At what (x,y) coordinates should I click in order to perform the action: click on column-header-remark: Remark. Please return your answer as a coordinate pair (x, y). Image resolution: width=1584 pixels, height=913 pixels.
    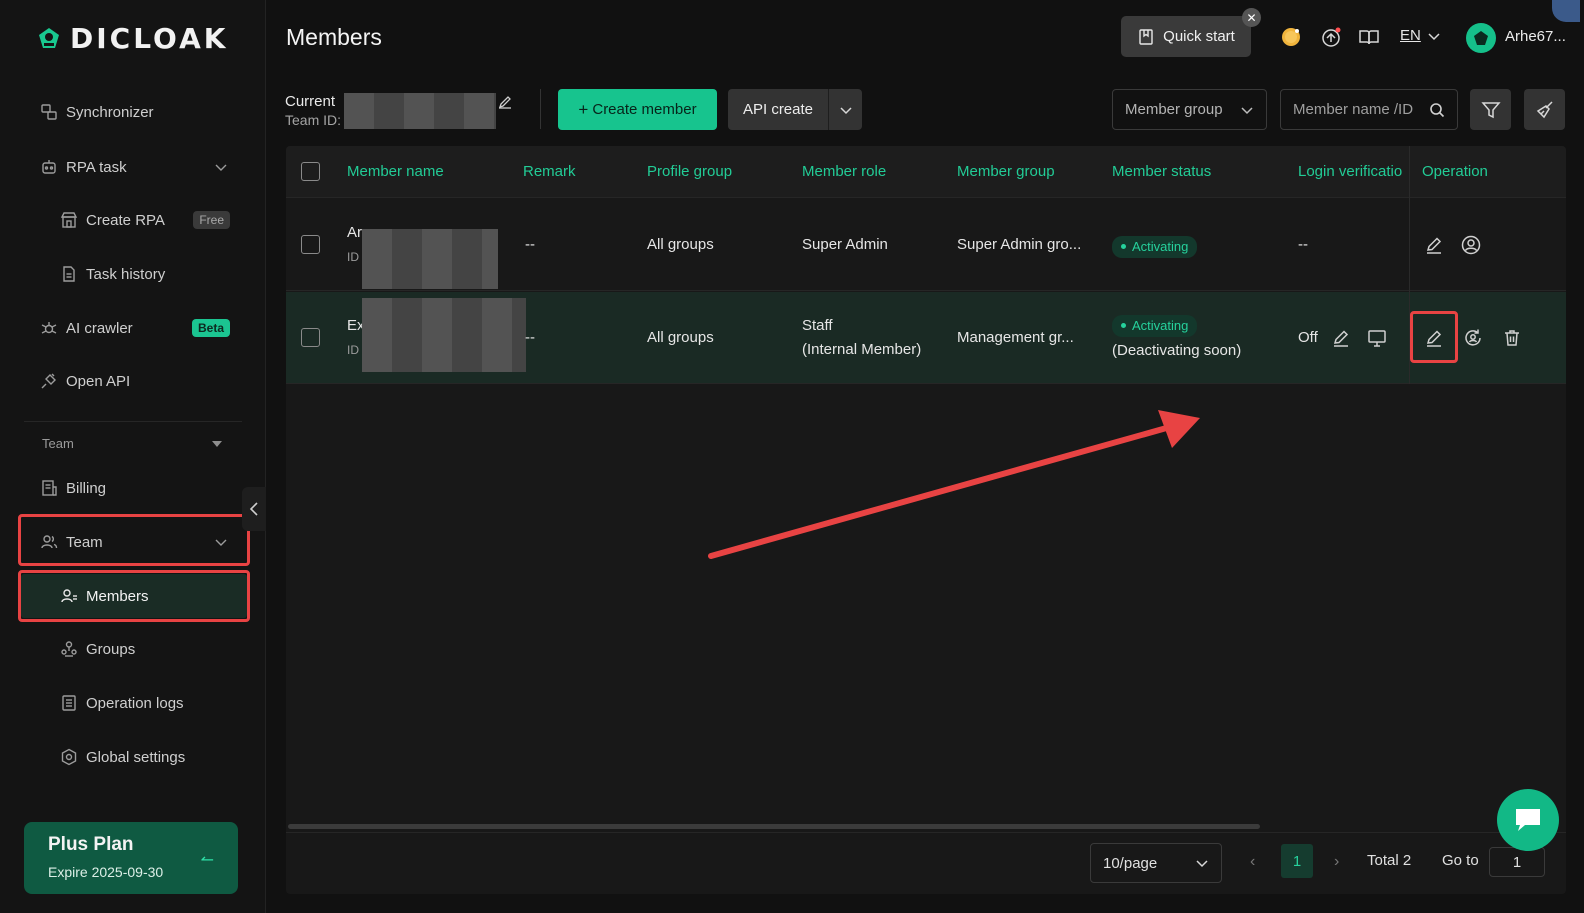
    Looking at the image, I should click on (549, 171).